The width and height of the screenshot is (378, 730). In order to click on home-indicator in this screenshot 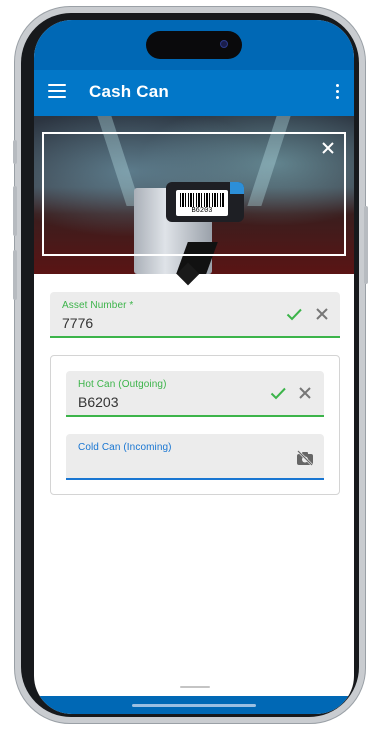, I will do `click(194, 705)`.